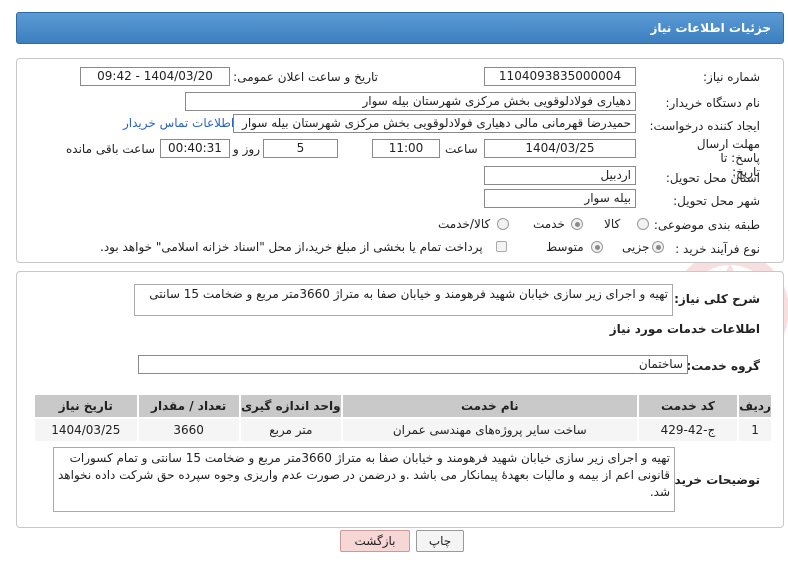  What do you see at coordinates (712, 178) in the screenshot?
I see `province-label: استان محل تحویل:` at bounding box center [712, 178].